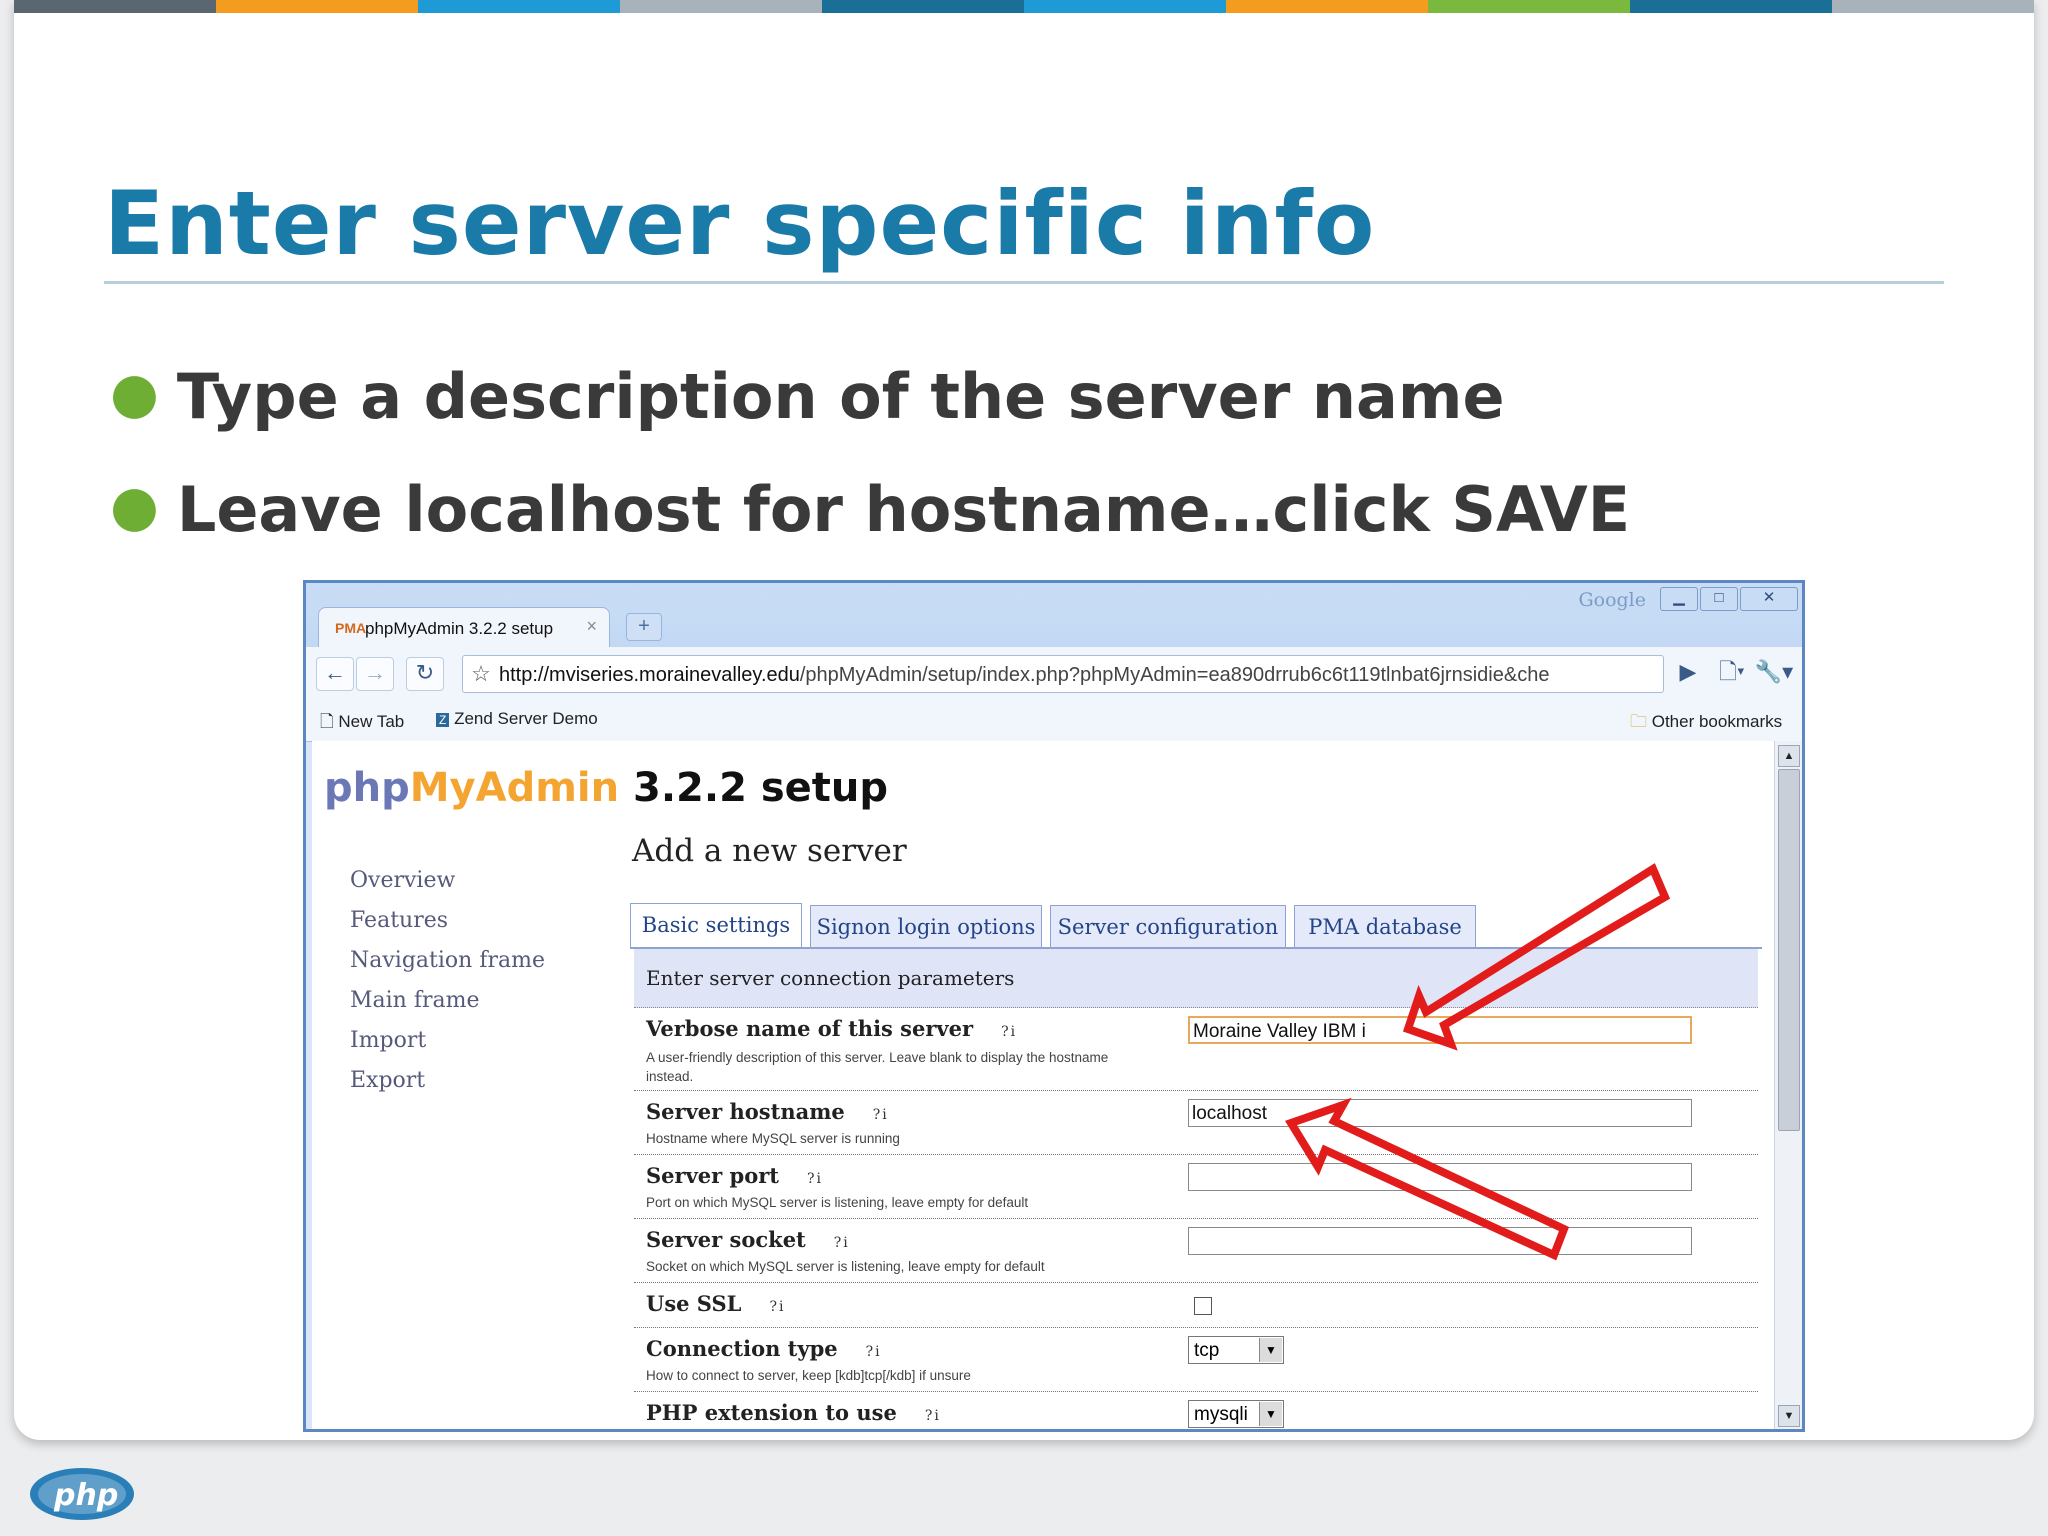 This screenshot has width=2048, height=1536. I want to click on nav-item-export: Export, so click(447, 1081).